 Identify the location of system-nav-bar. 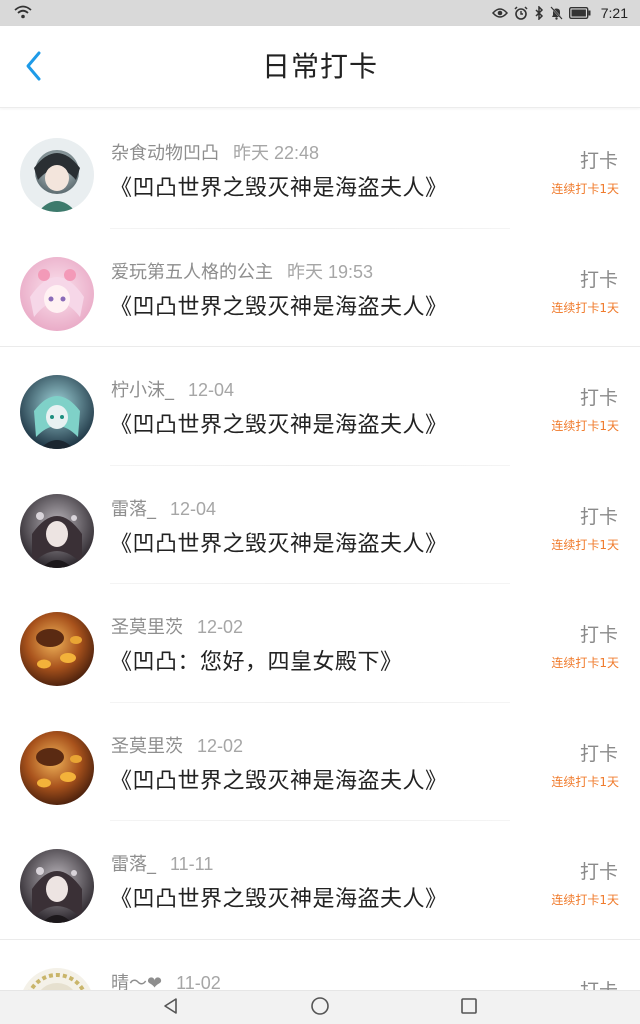
(320, 1007).